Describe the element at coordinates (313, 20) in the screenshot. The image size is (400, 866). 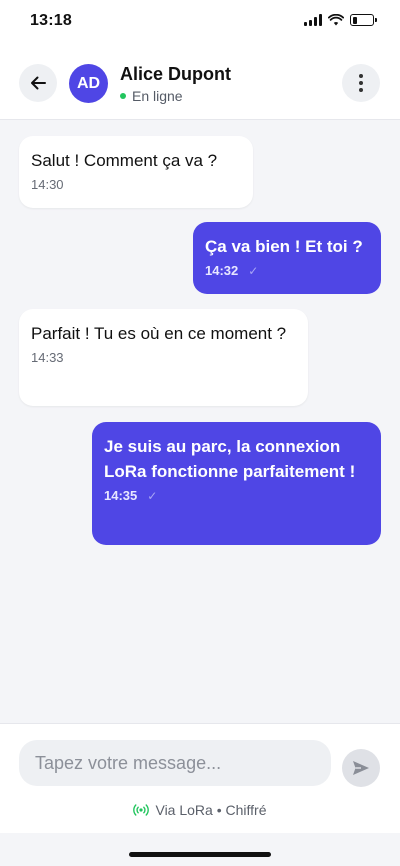
I see `cellular-signal-icon` at that location.